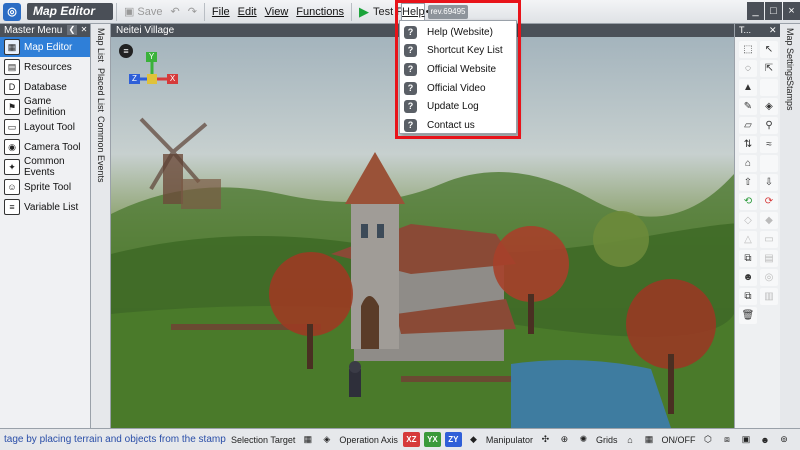 Image resolution: width=800 pixels, height=450 pixels. I want to click on master-menu-item-variable-list: ≡ Variable List, so click(45, 207).